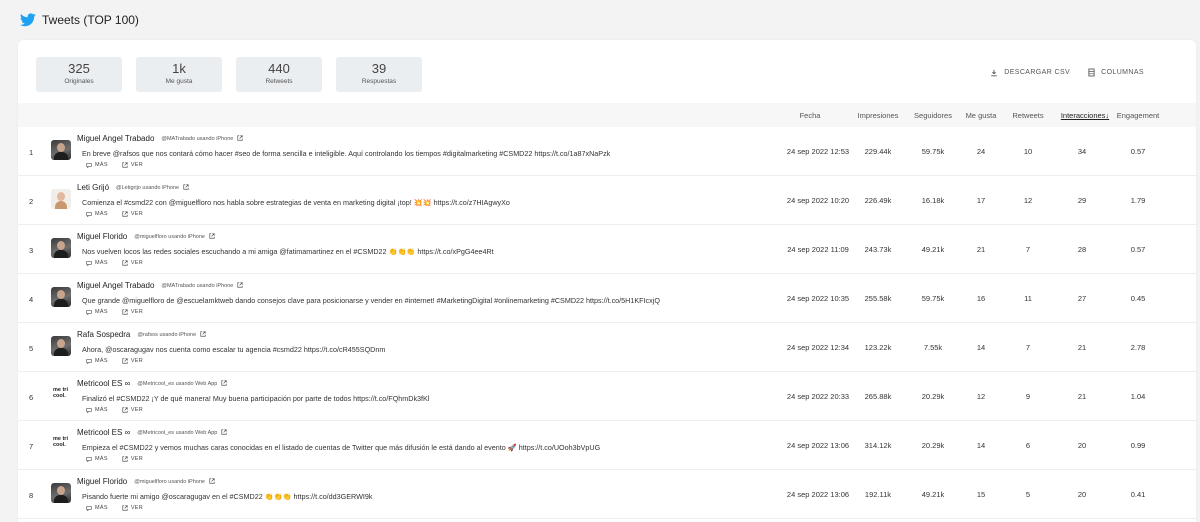 The image size is (1200, 522). Describe the element at coordinates (933, 115) in the screenshot. I see `column-header-seguidores: Seguidores` at that location.